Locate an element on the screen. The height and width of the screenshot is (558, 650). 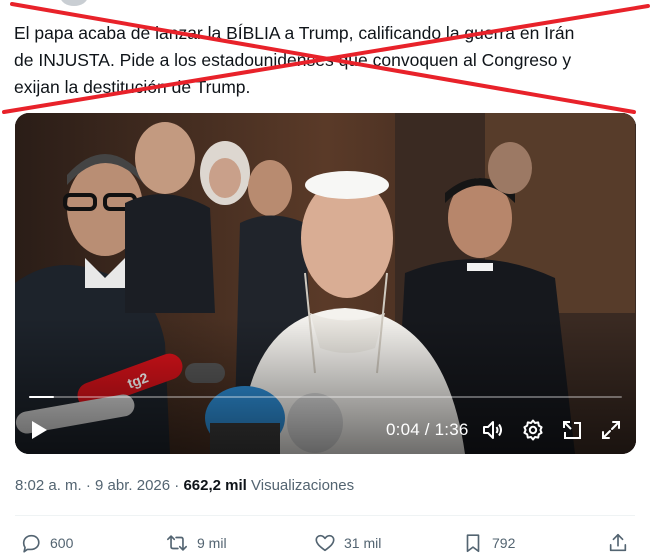
reply-count: 600 is located at coordinates (62, 543).